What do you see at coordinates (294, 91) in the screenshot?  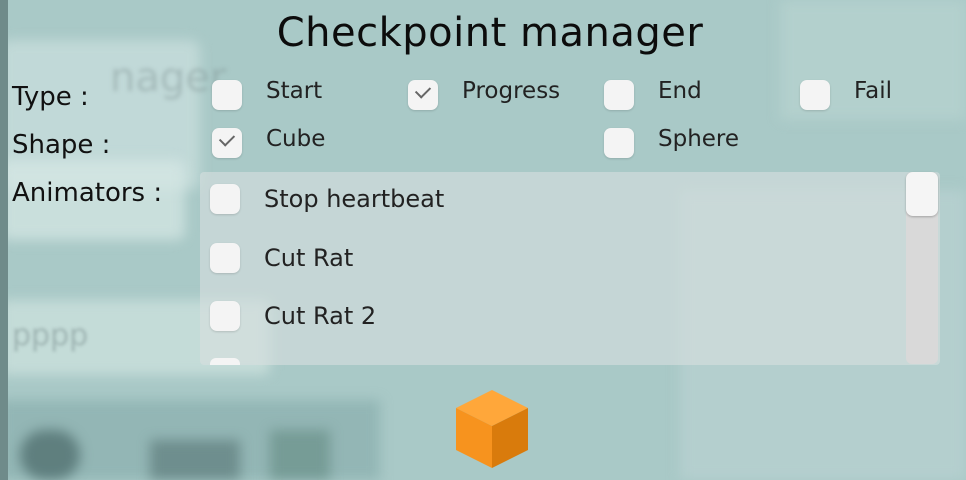 I see `type-option-label: Start` at bounding box center [294, 91].